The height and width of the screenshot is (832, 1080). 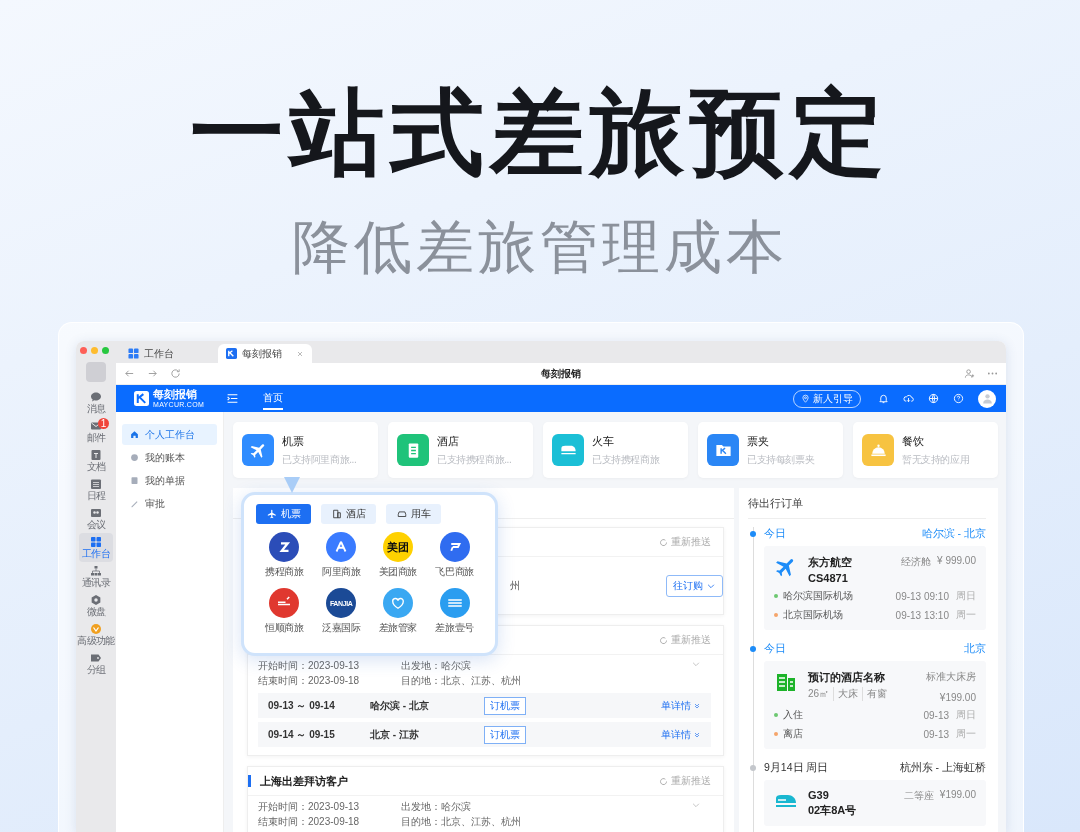 I want to click on headline: 一站式差旅预定, so click(x=540, y=133).